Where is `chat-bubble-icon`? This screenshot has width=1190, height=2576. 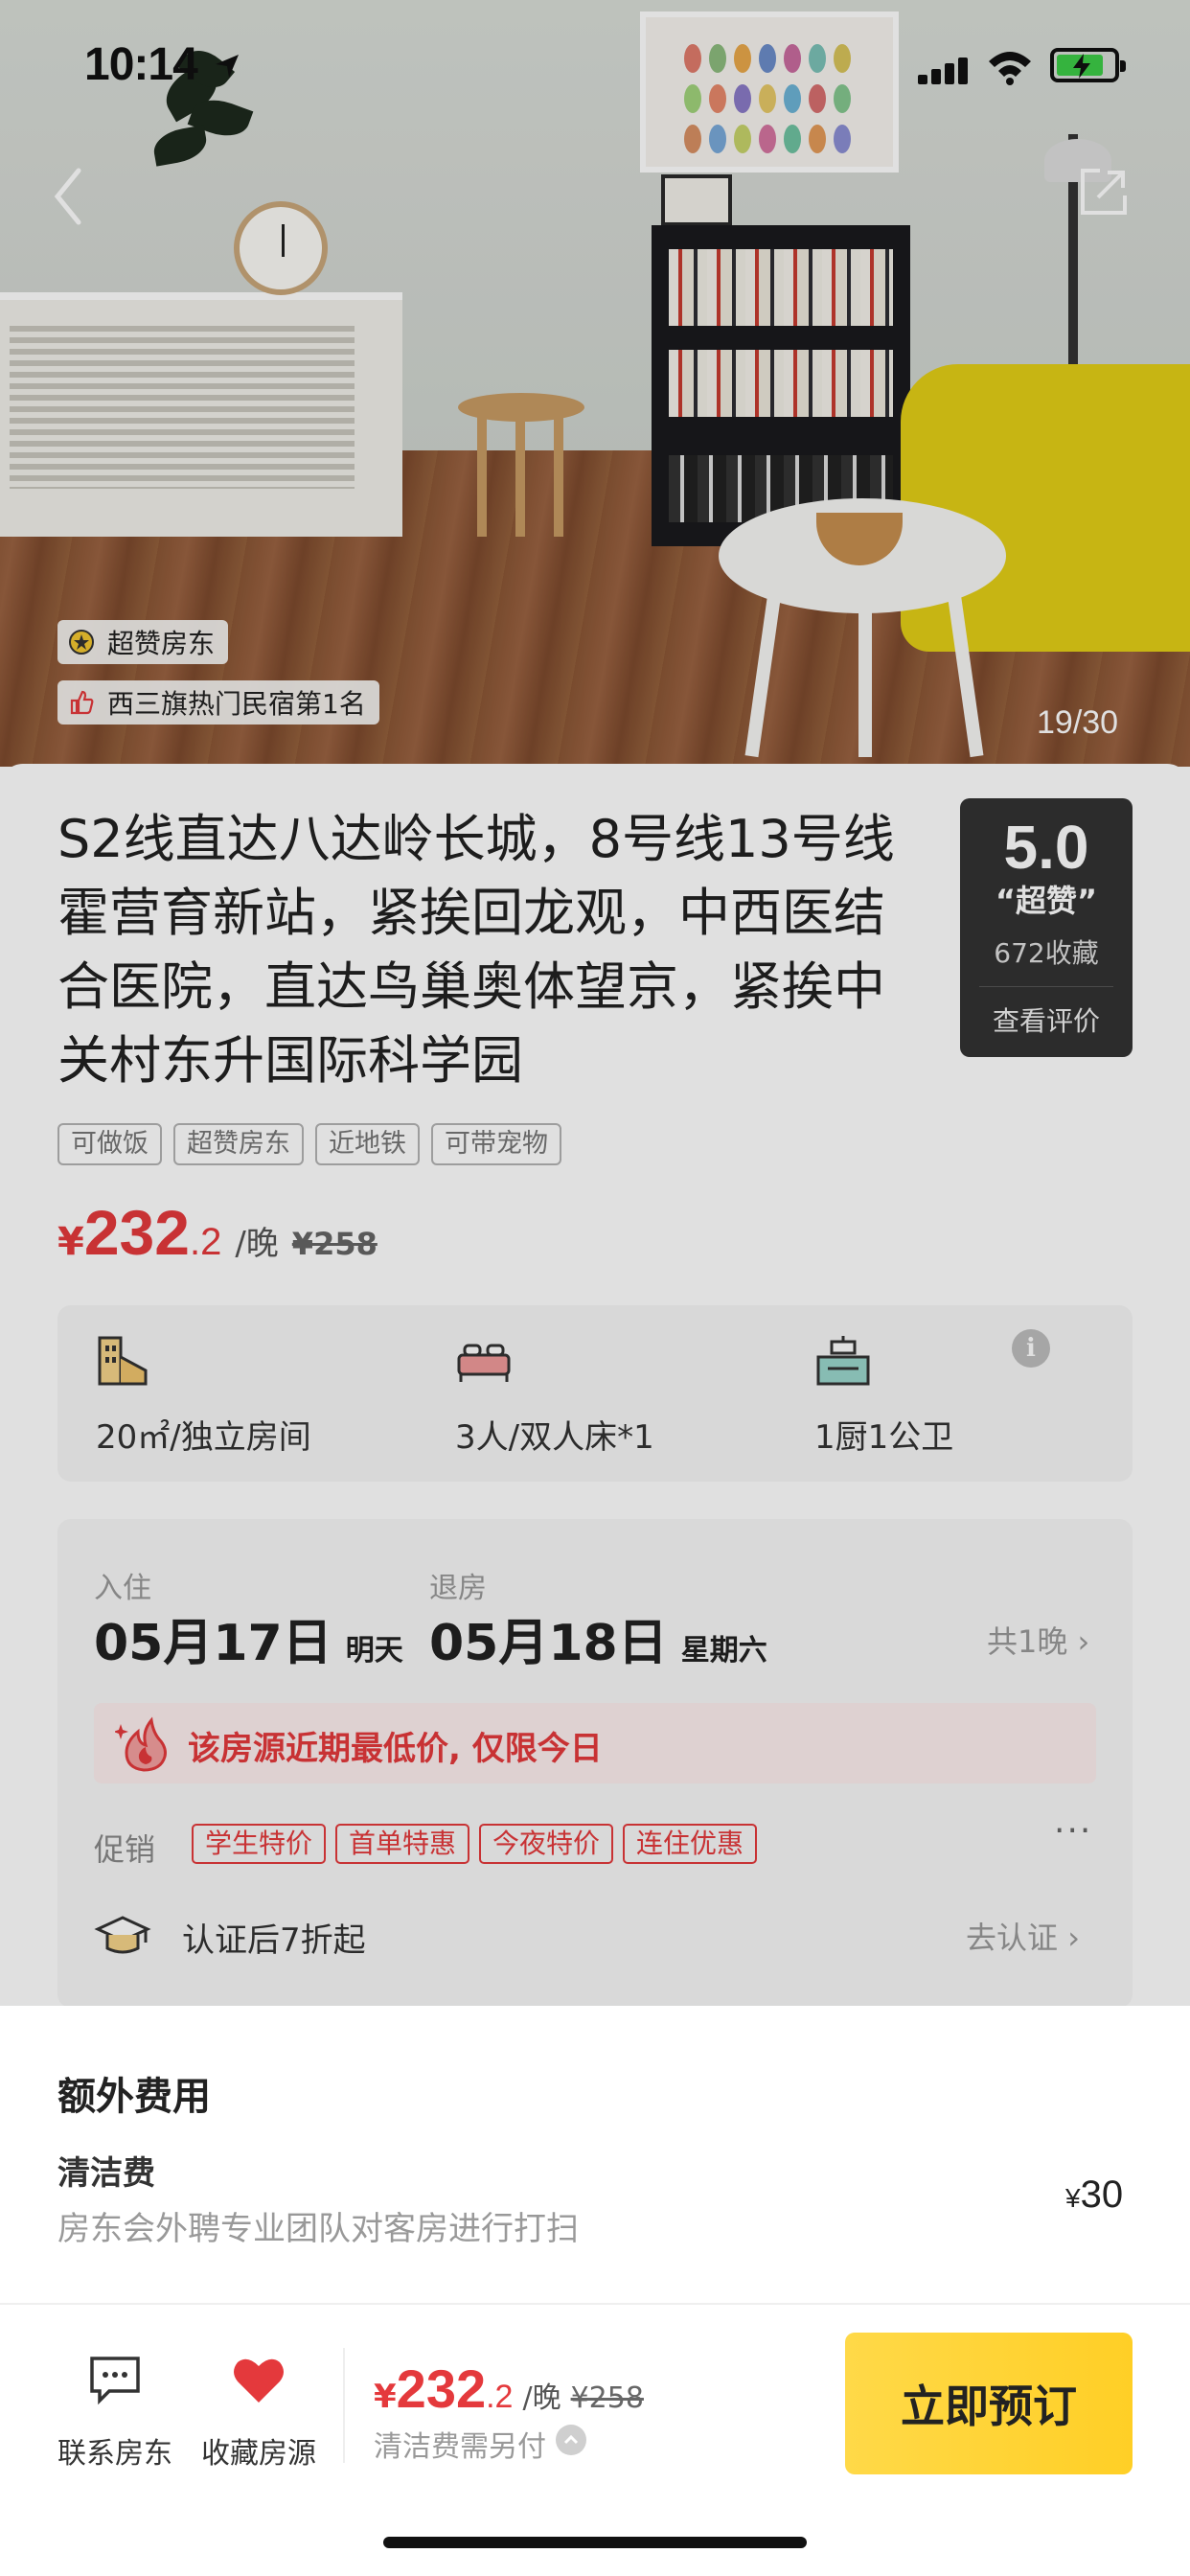
chat-bubble-icon is located at coordinates (115, 2381).